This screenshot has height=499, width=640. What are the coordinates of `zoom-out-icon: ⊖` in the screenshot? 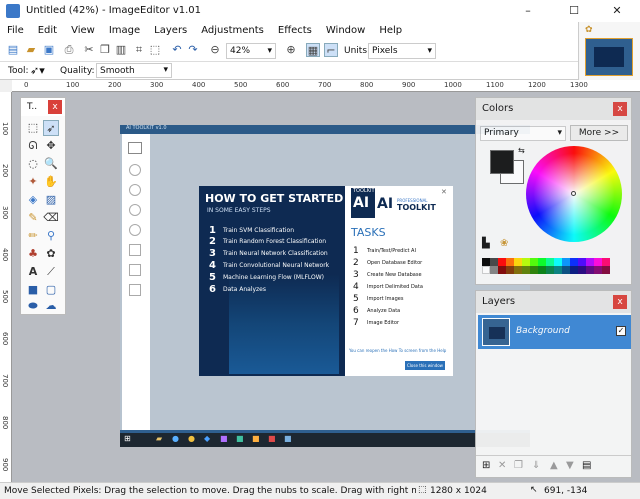 It's located at (215, 50).